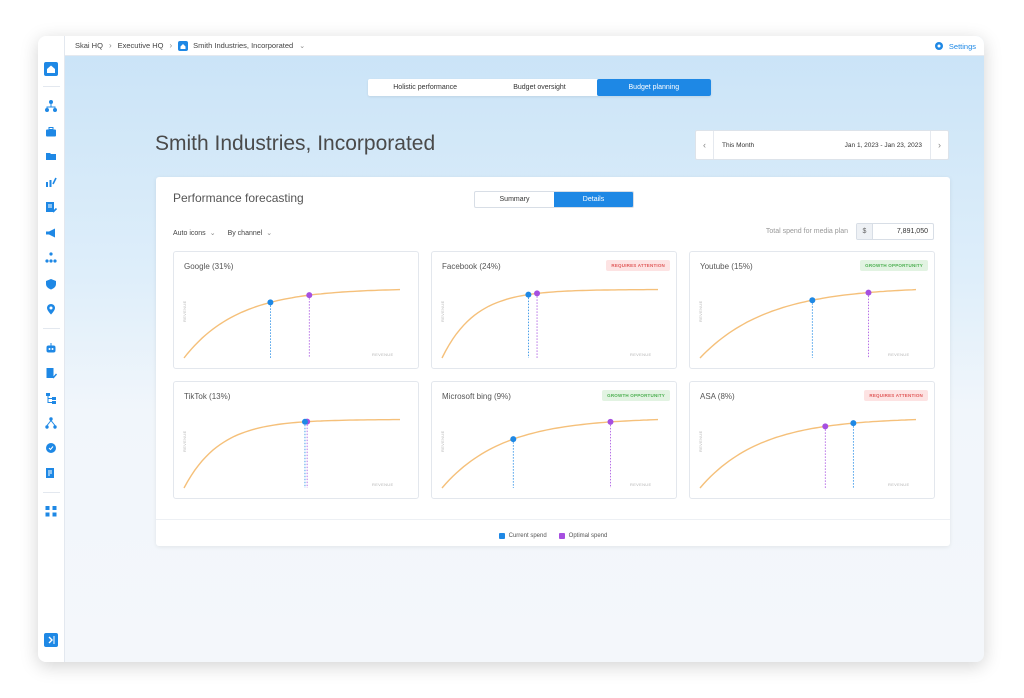 Image resolution: width=1024 pixels, height=698 pixels. Describe the element at coordinates (51, 373) in the screenshot. I see `document-check-icon` at that location.